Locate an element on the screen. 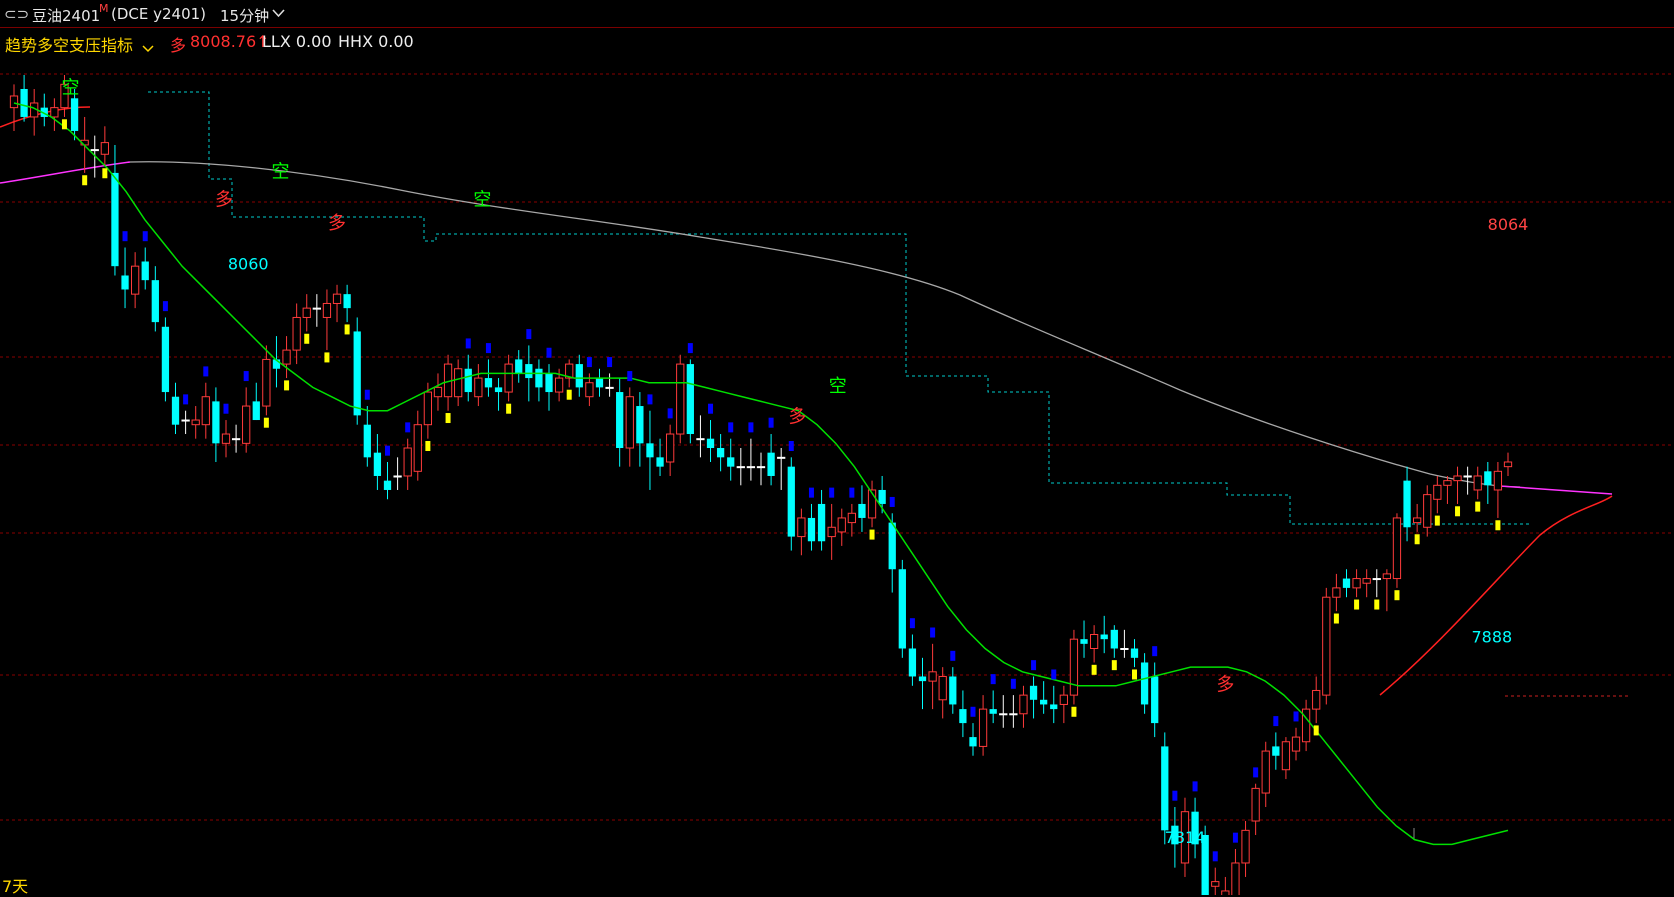 This screenshot has width=1674, height=897. price-label: 7814 is located at coordinates (1185, 837).